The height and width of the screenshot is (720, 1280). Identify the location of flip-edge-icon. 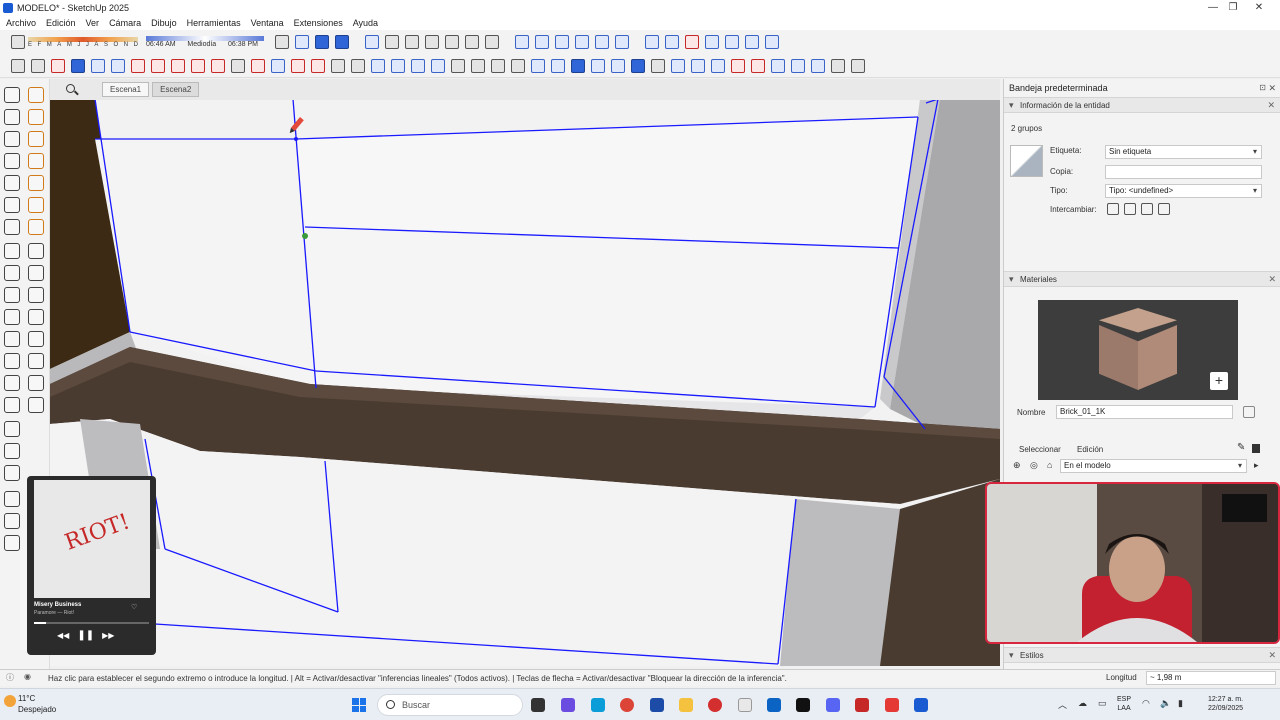
(772, 42).